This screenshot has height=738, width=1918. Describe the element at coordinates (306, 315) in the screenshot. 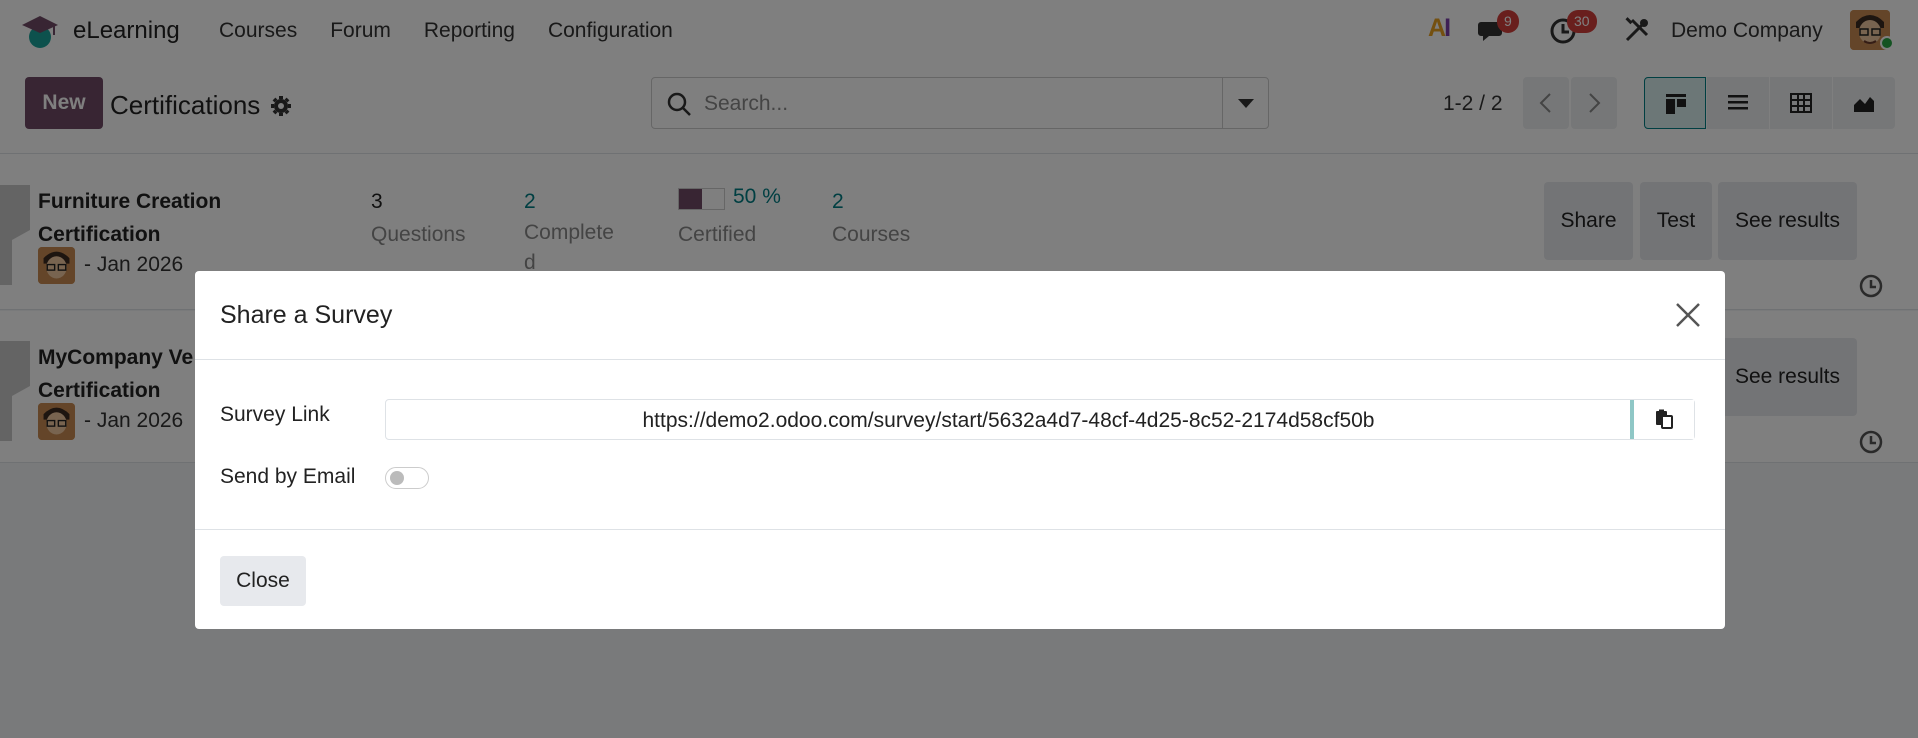

I see `dialog-title: Share a Survey` at that location.